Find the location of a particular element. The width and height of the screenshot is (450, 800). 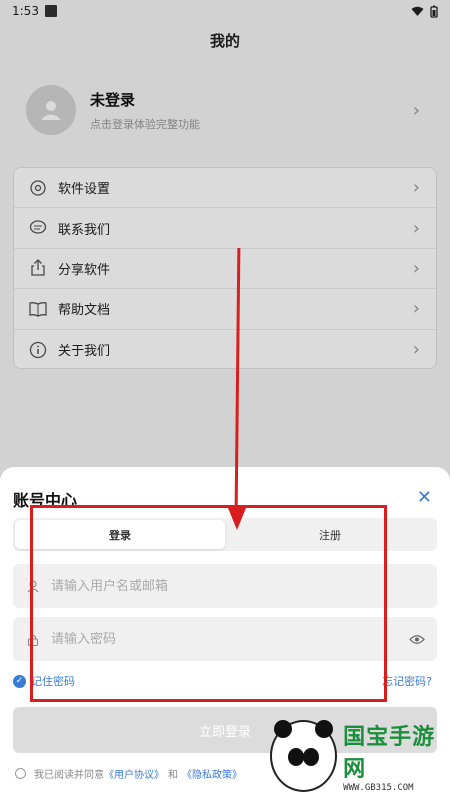

watermark-url: WWW.GB315.COM is located at coordinates (378, 788).